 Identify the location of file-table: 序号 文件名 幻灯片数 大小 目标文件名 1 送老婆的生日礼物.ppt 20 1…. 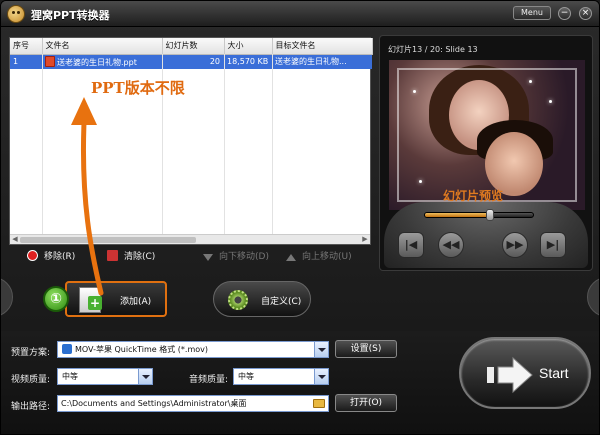
(191, 53).